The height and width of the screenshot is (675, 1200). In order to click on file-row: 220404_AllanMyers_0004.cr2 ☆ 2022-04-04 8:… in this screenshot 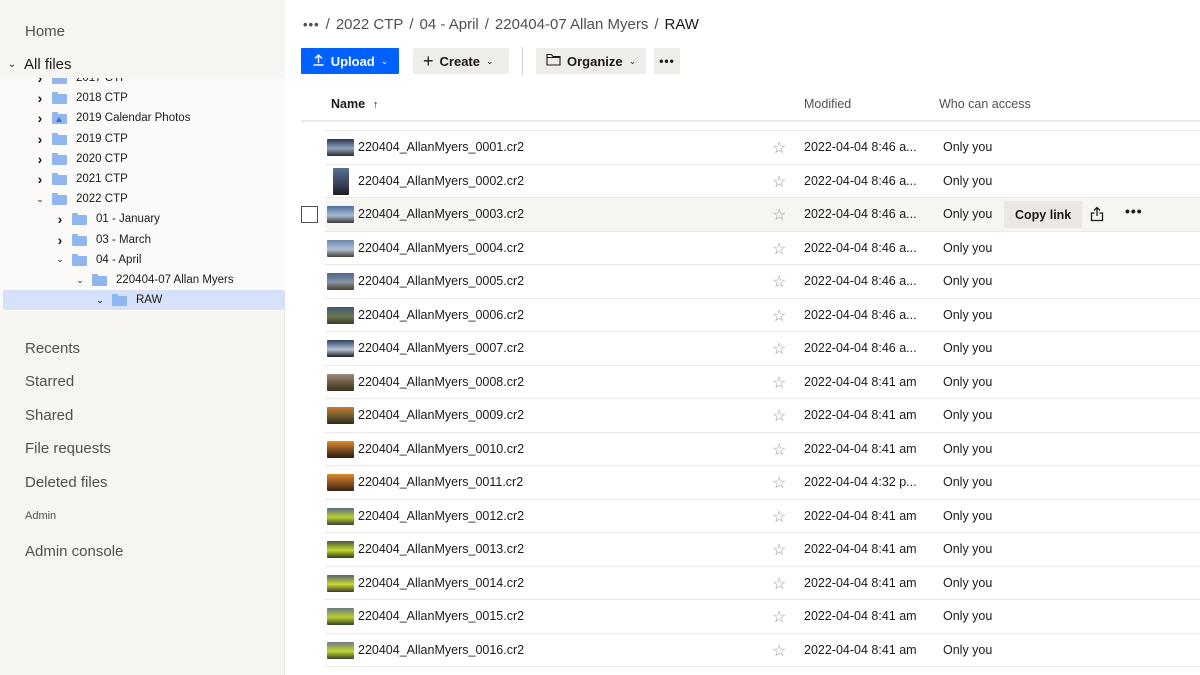, I will do `click(762, 248)`.